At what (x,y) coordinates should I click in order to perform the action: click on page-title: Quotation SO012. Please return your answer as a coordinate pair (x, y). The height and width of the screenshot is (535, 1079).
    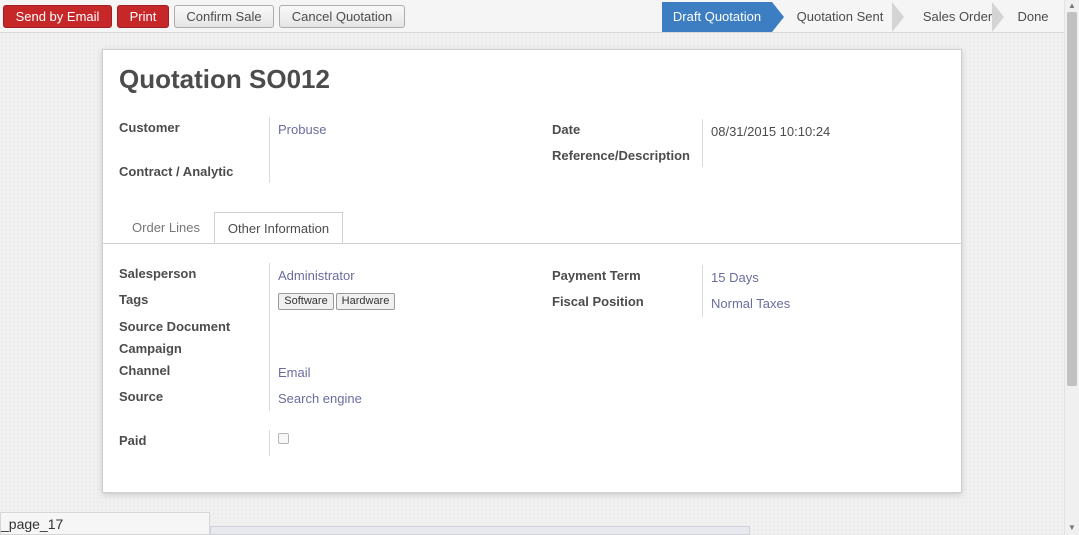
    Looking at the image, I should click on (224, 79).